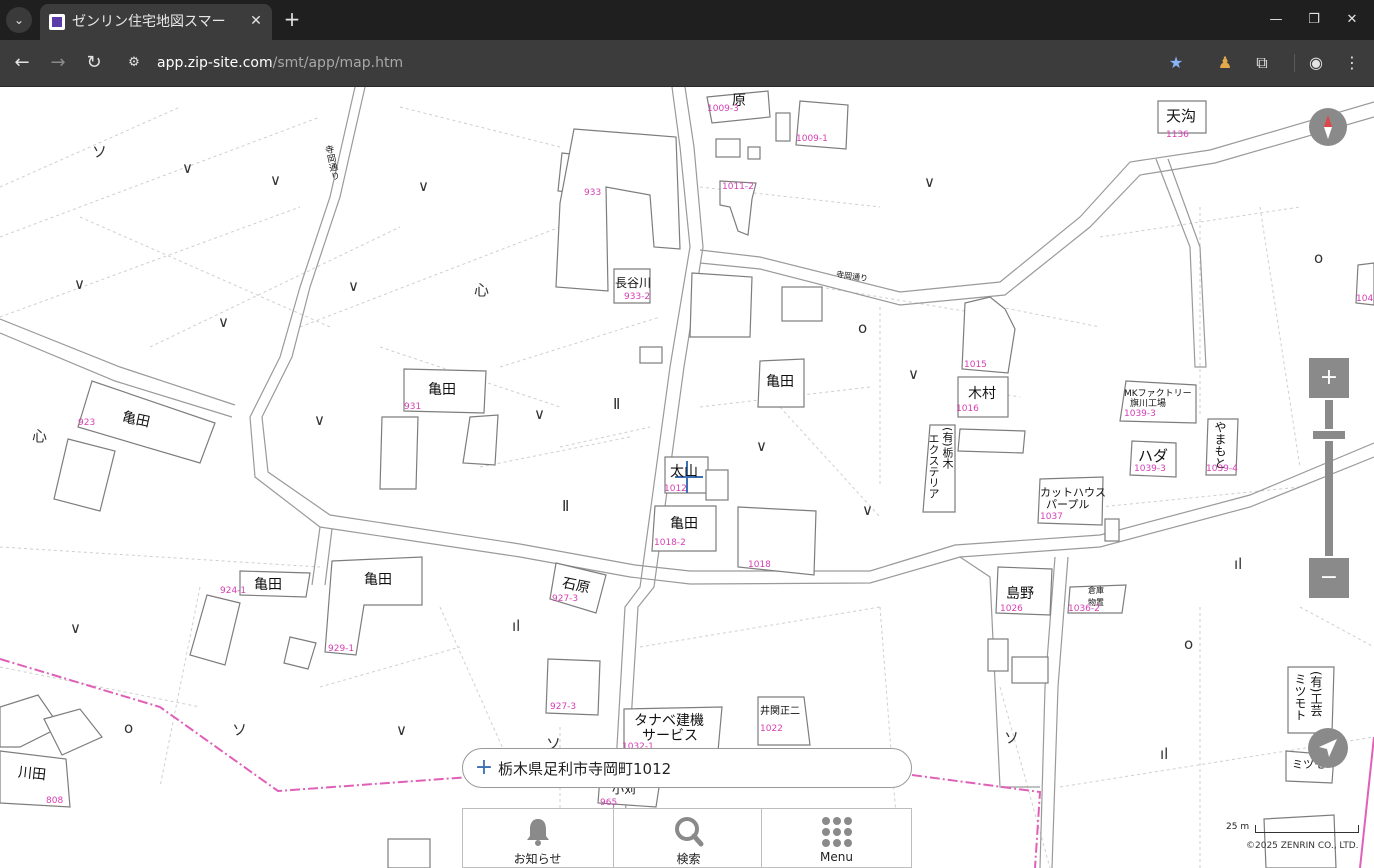 This screenshot has width=1374, height=868. I want to click on reload-icon: ↻, so click(94, 63).